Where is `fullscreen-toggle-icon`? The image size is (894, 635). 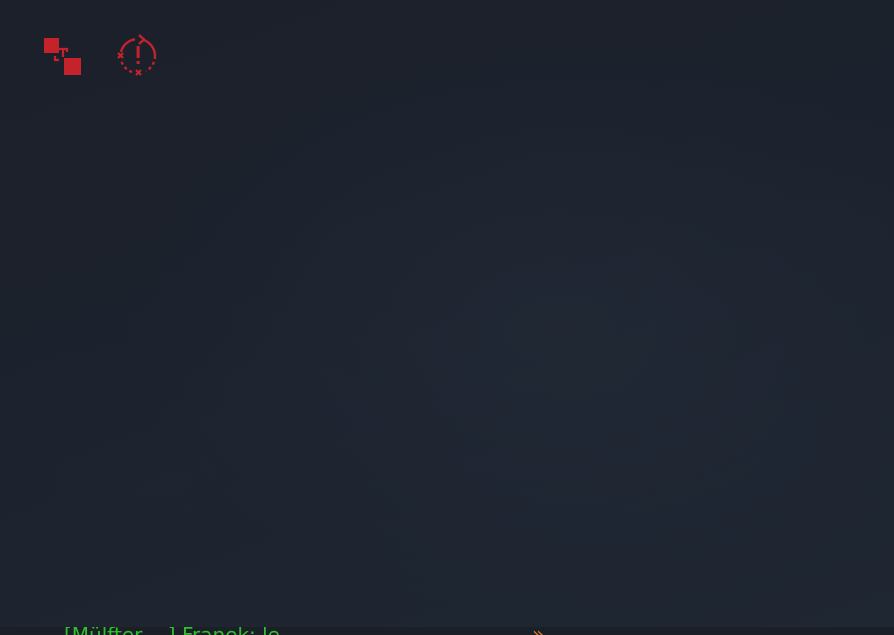
fullscreen-toggle-icon is located at coordinates (62, 56).